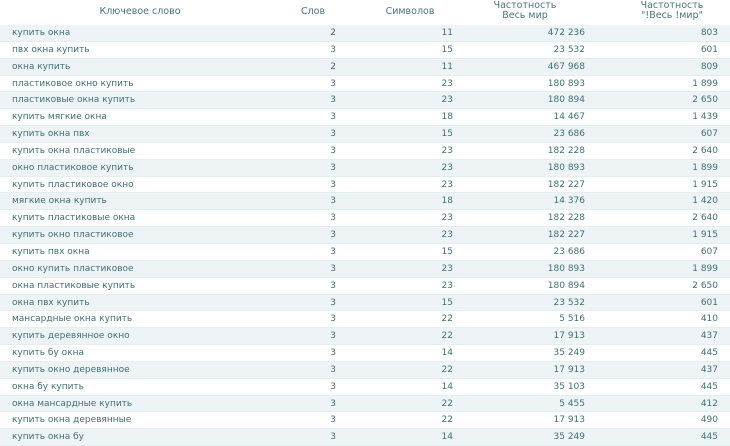 This screenshot has width=730, height=446. What do you see at coordinates (569, 437) in the screenshot?
I see `frequency-all-cell: 35 249` at bounding box center [569, 437].